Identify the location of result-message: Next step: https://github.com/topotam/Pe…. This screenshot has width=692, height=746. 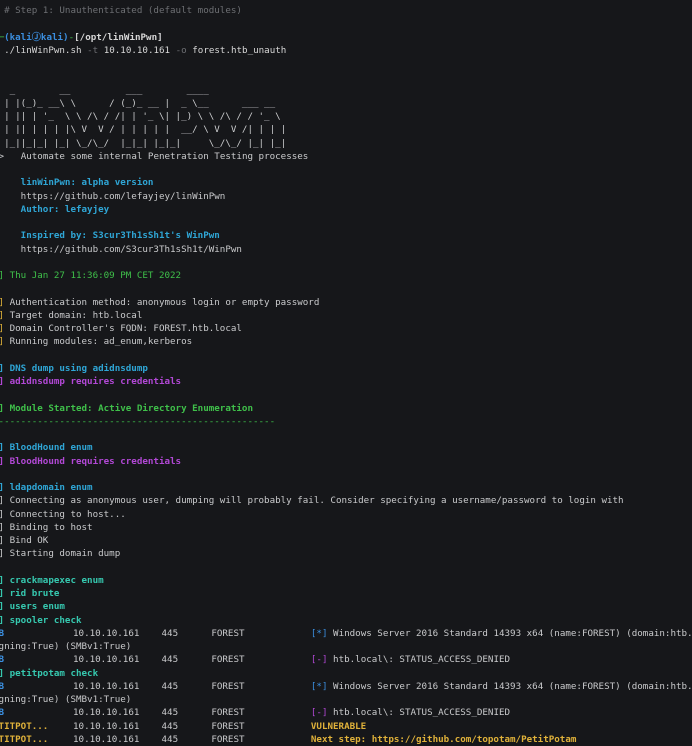
(444, 739).